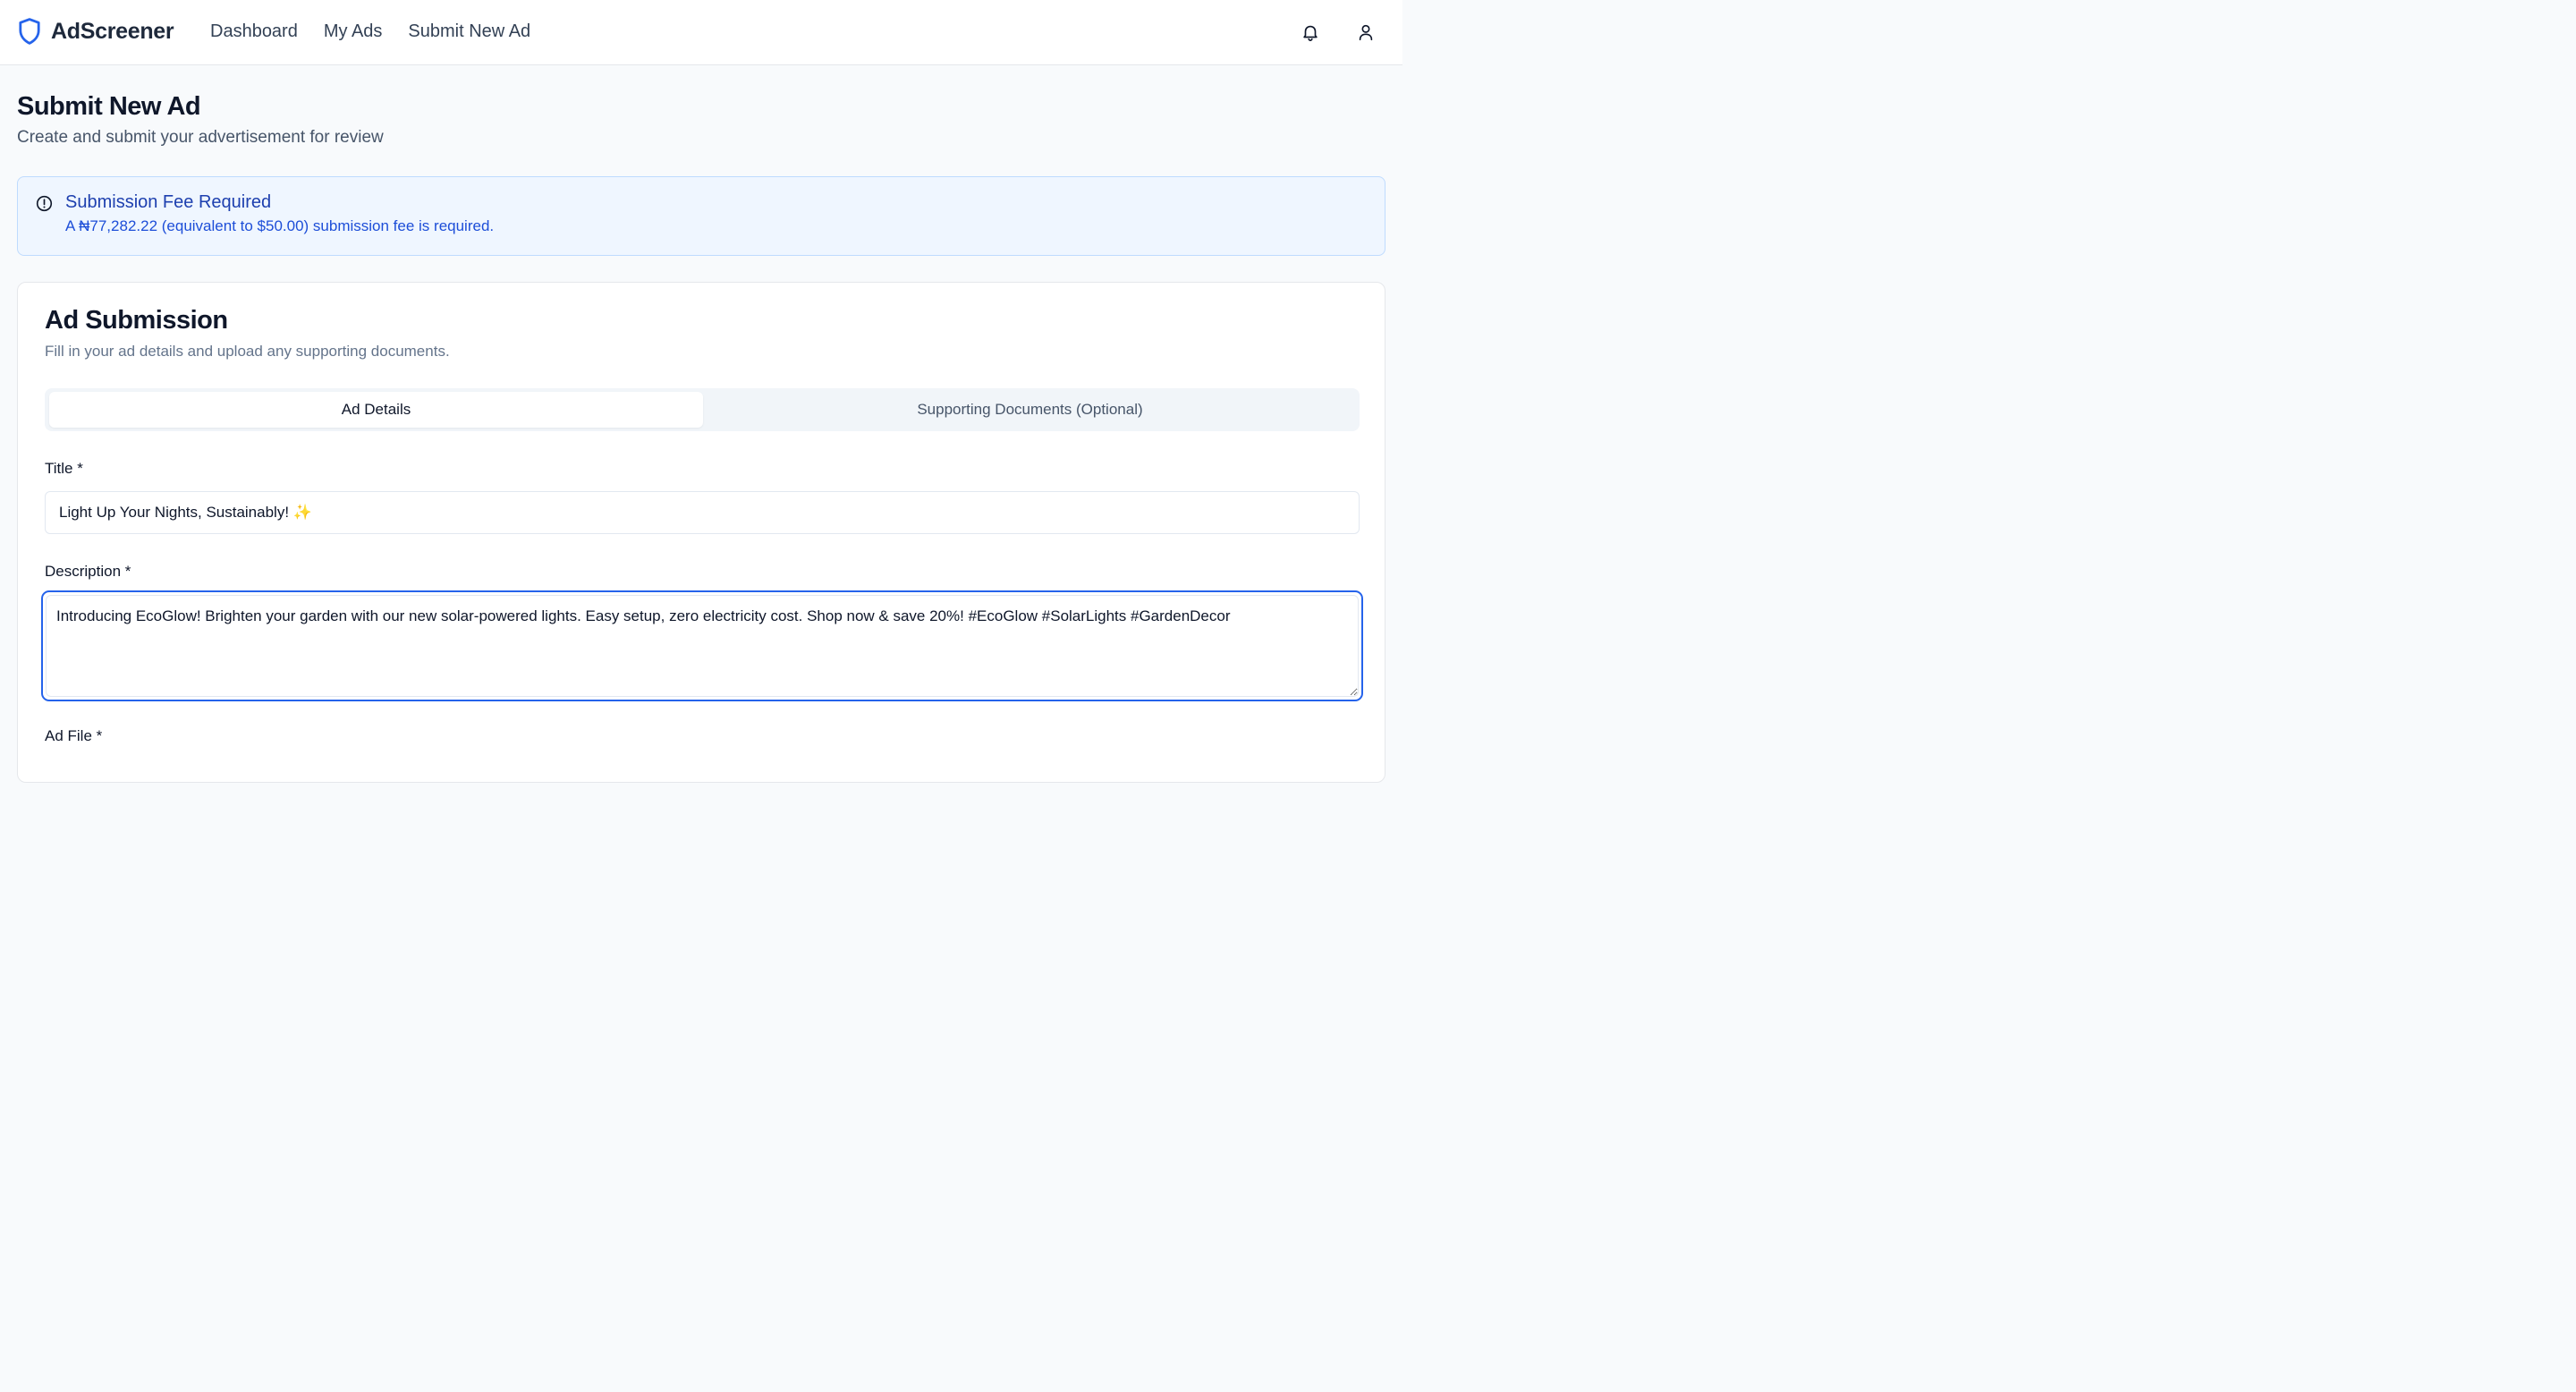 This screenshot has height=1392, width=2576. I want to click on alert-circle-icon, so click(44, 203).